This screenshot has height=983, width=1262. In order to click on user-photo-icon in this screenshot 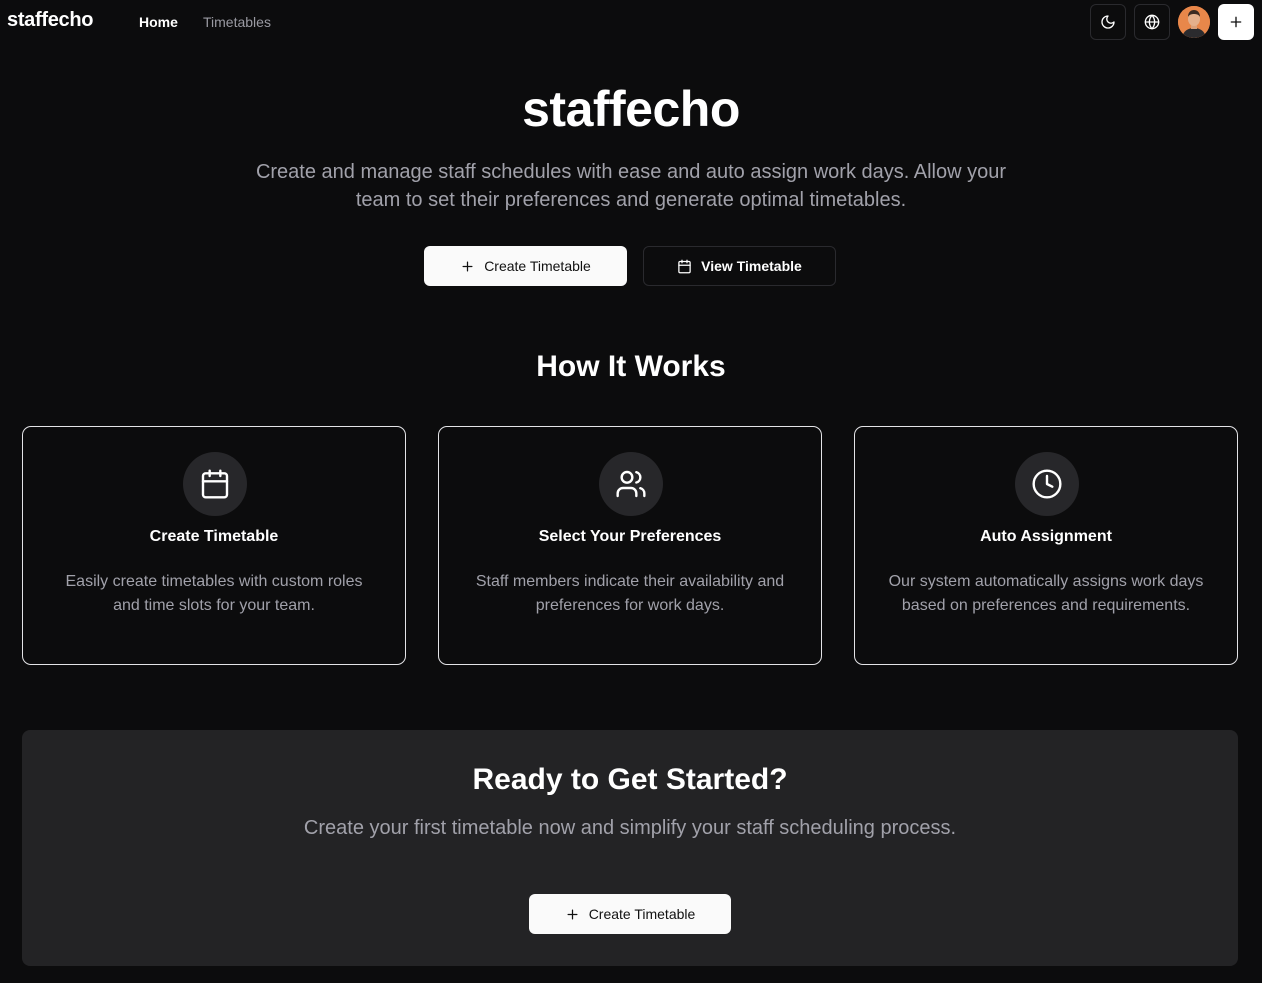, I will do `click(1194, 22)`.